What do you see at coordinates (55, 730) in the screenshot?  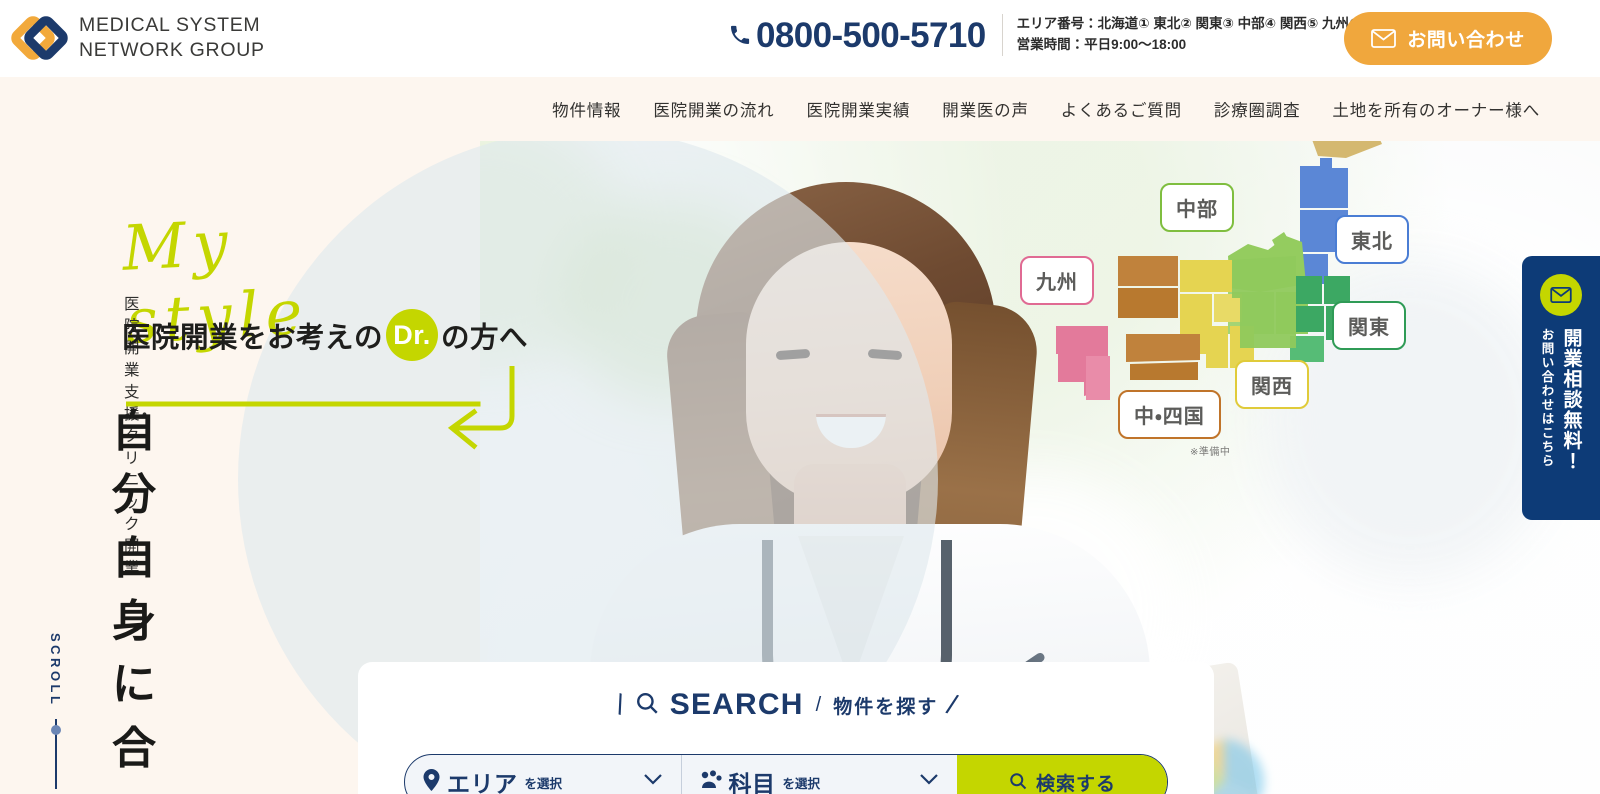 I see `scroll-dot` at bounding box center [55, 730].